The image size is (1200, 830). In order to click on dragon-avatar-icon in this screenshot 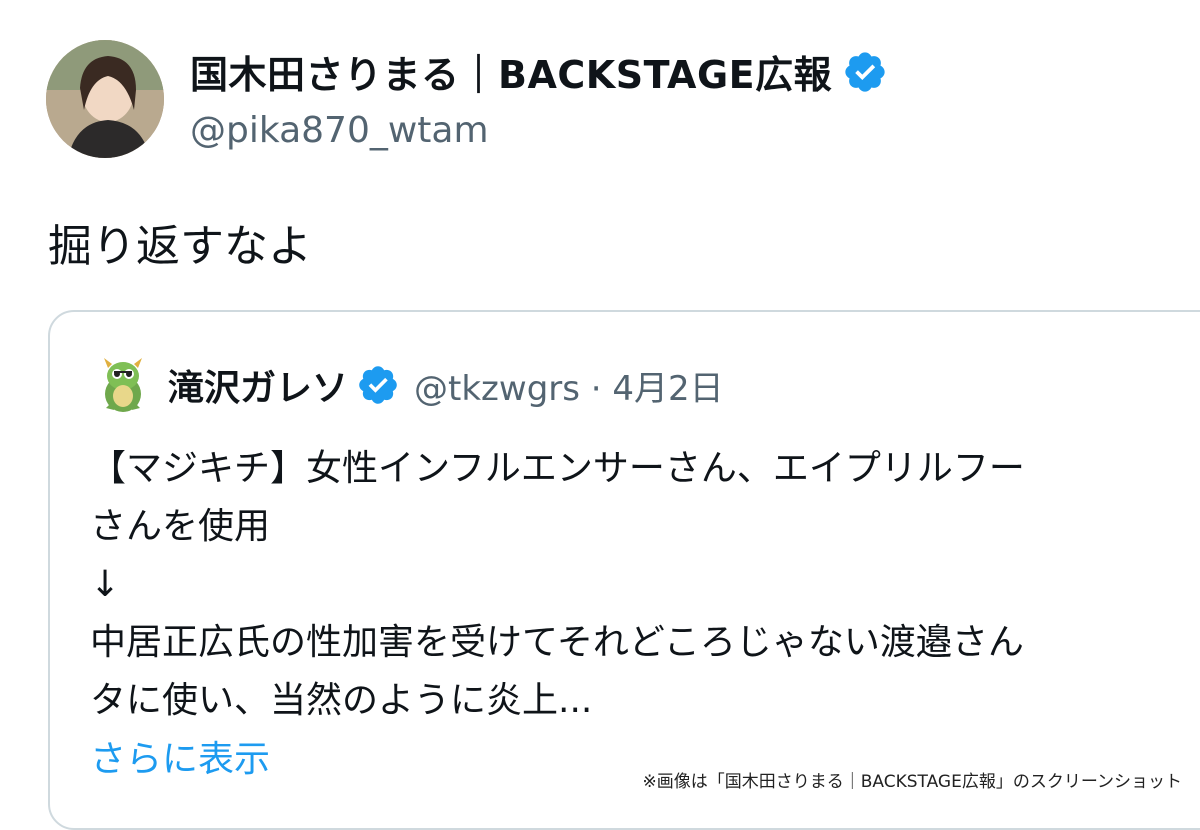, I will do `click(123, 385)`.